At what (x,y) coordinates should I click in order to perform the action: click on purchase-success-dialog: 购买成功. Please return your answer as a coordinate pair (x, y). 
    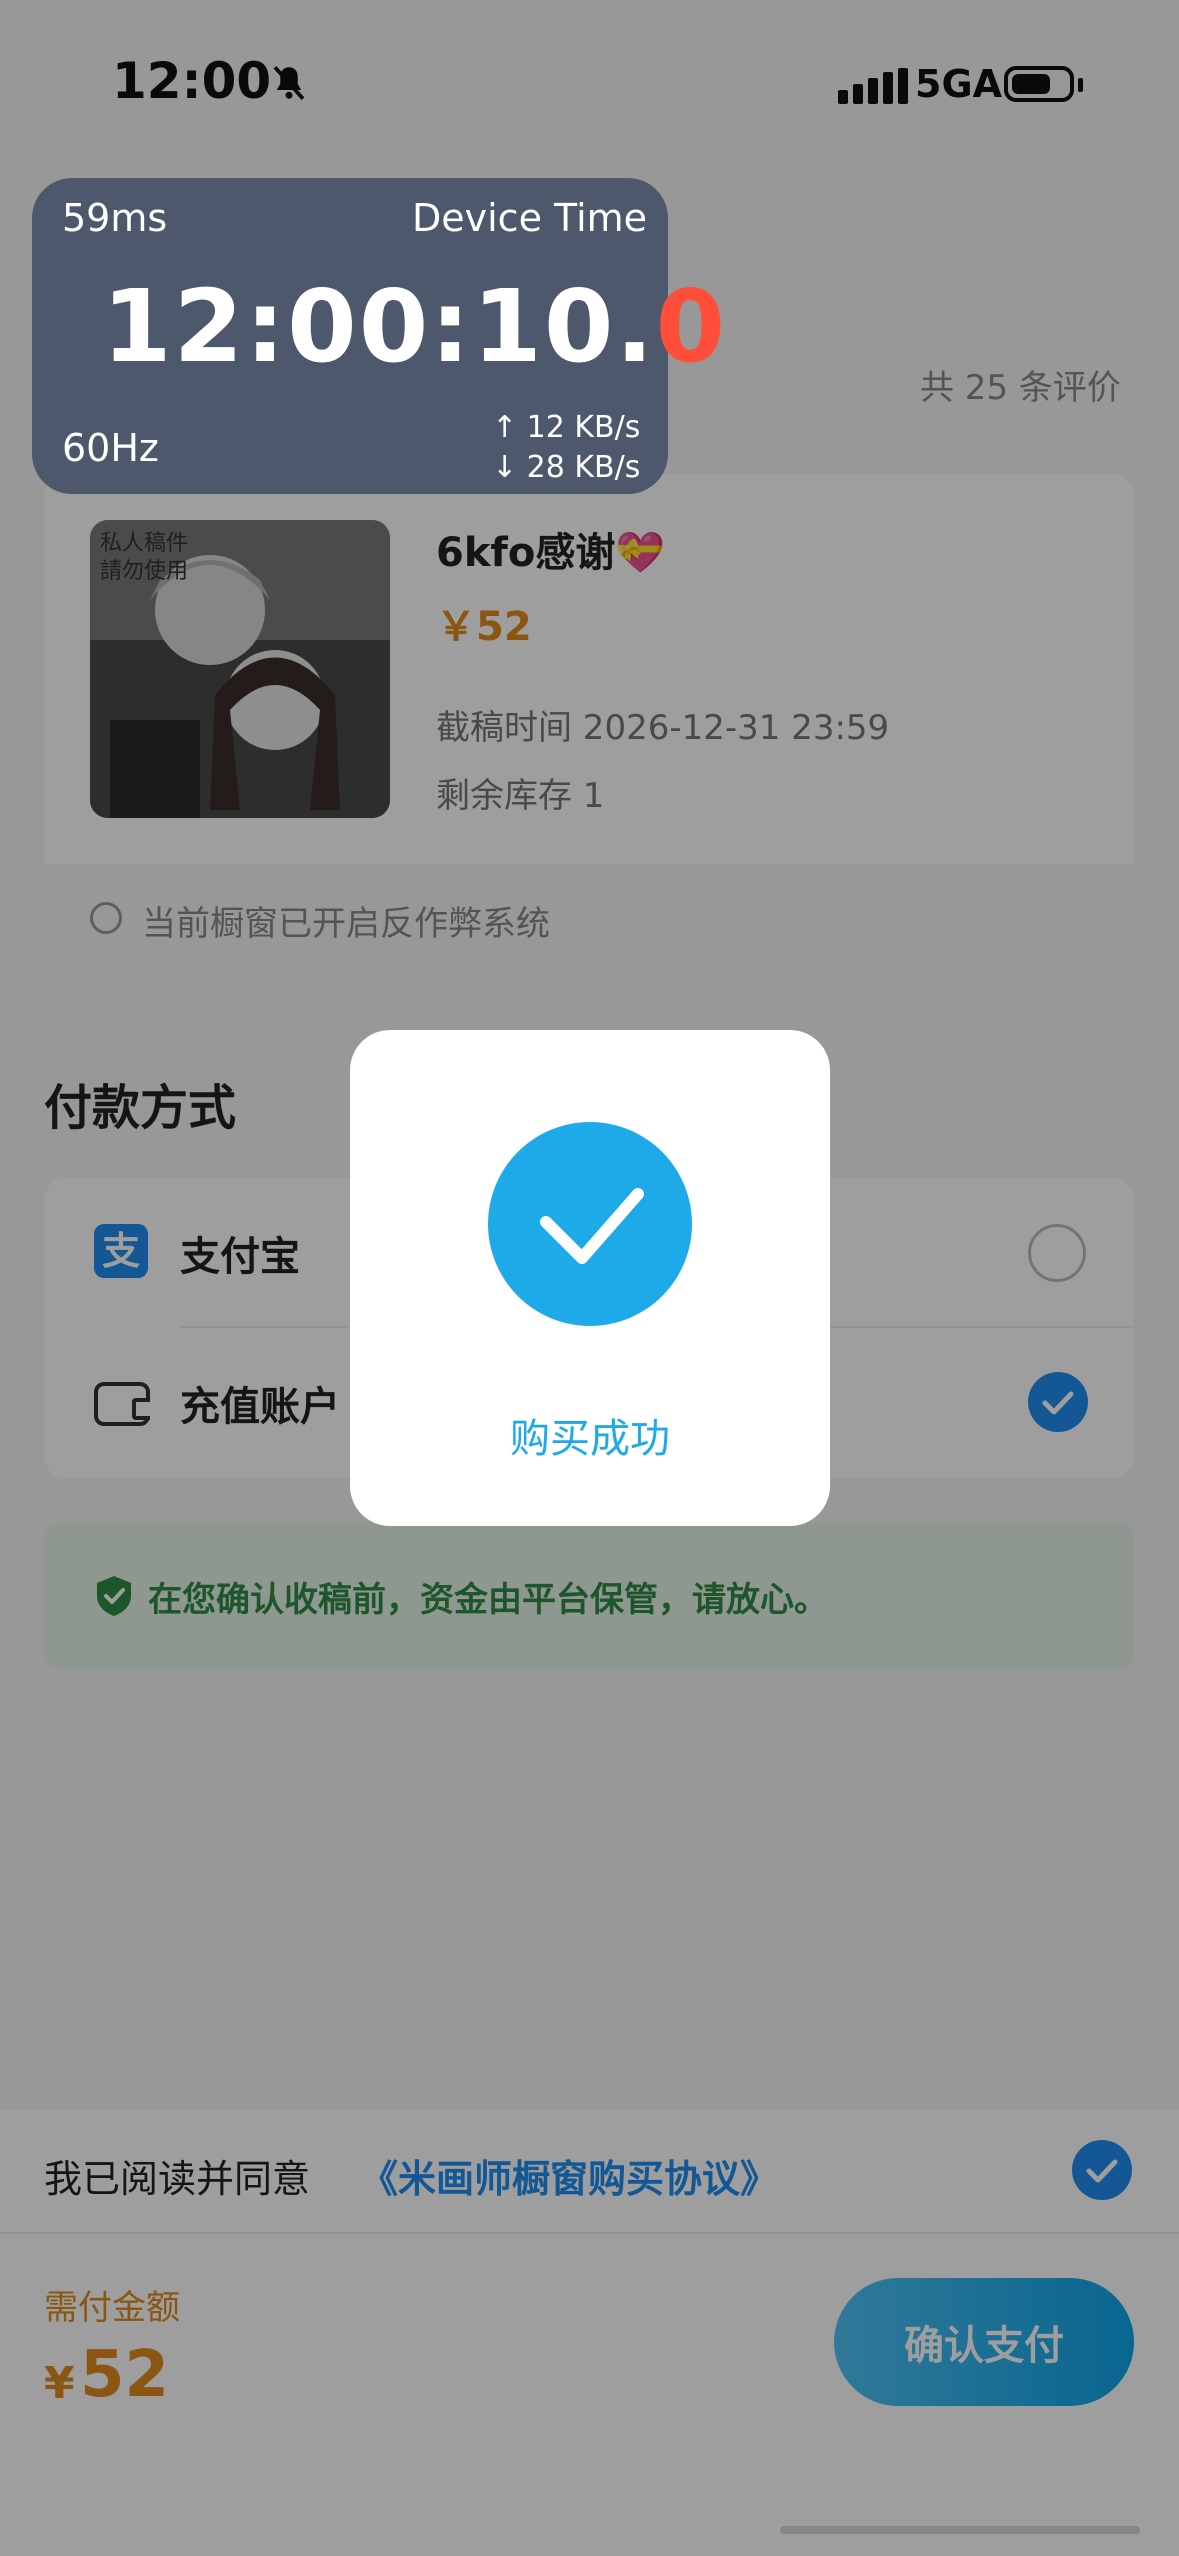
    Looking at the image, I should click on (590, 1278).